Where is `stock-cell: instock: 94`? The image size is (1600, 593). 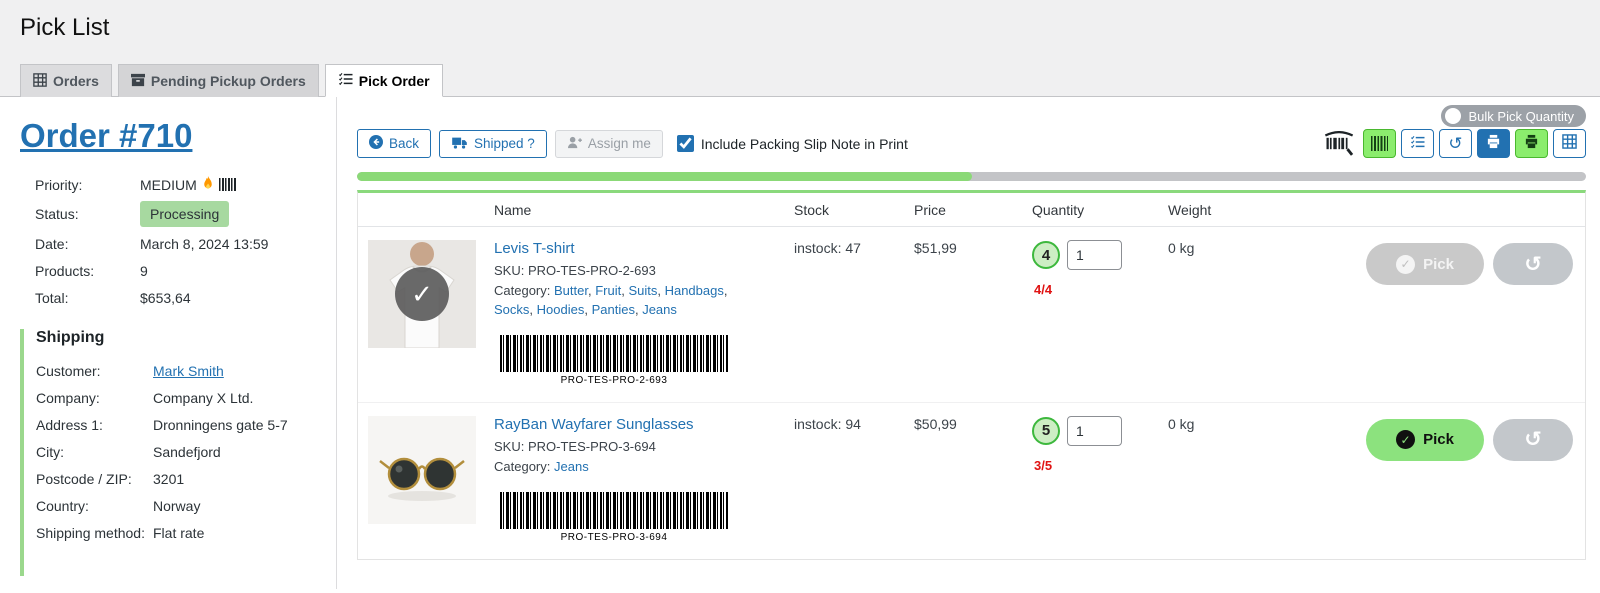 stock-cell: instock: 94 is located at coordinates (846, 480).